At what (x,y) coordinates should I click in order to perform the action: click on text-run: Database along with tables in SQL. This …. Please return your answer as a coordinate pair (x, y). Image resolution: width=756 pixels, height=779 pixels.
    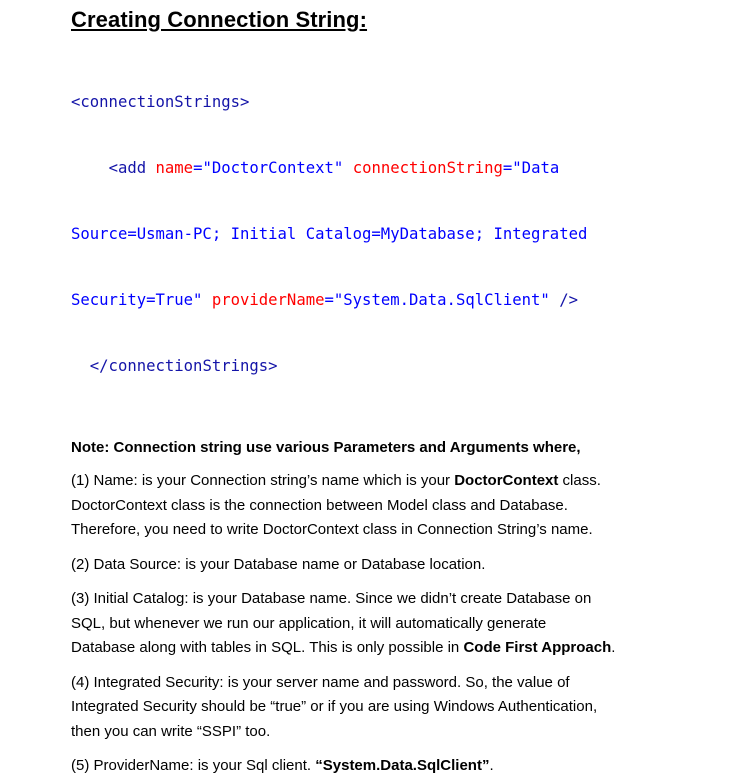
    Looking at the image, I should click on (267, 647).